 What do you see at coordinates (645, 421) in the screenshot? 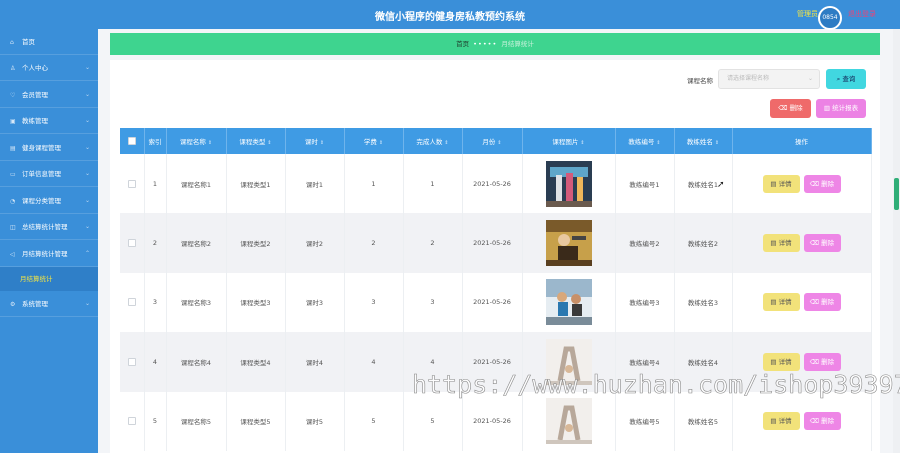
I see `cell-coach-no: 教练编号5` at bounding box center [645, 421].